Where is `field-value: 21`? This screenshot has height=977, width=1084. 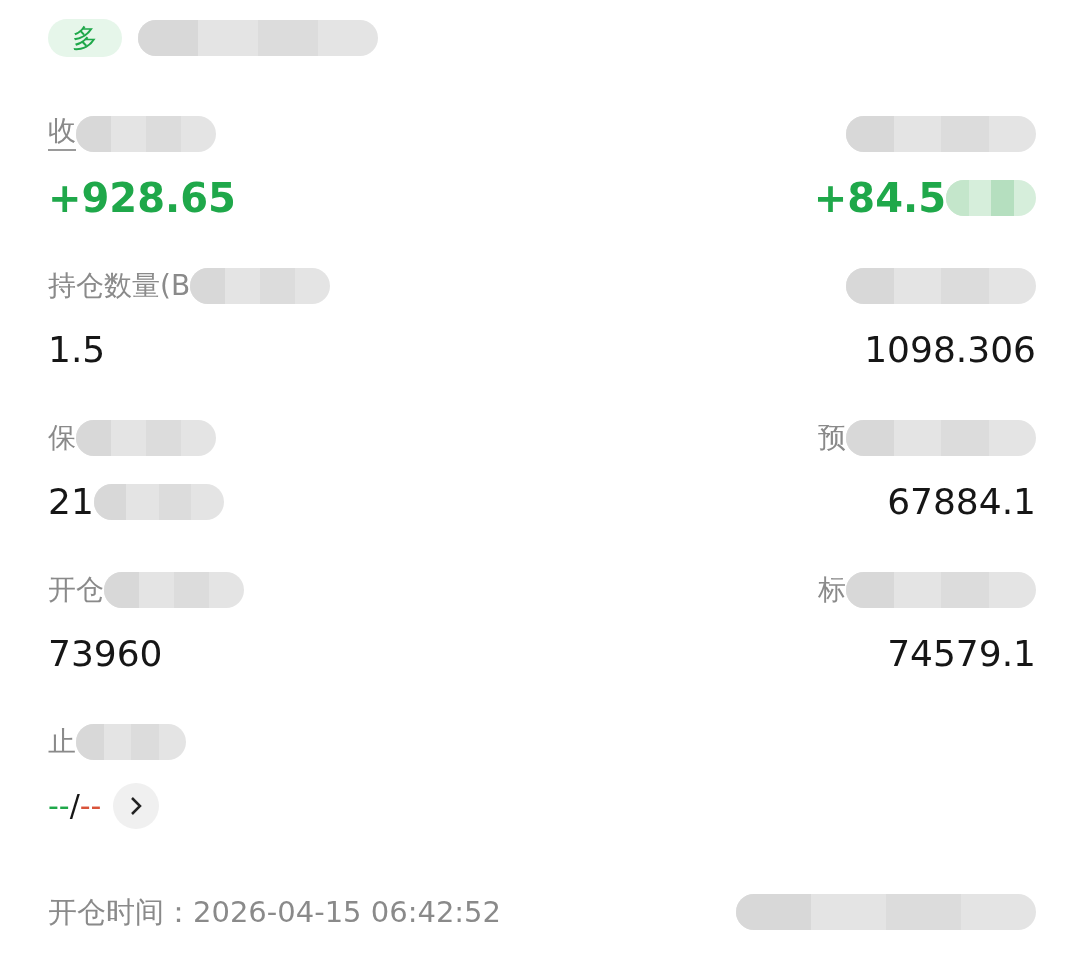 field-value: 21 is located at coordinates (71, 502).